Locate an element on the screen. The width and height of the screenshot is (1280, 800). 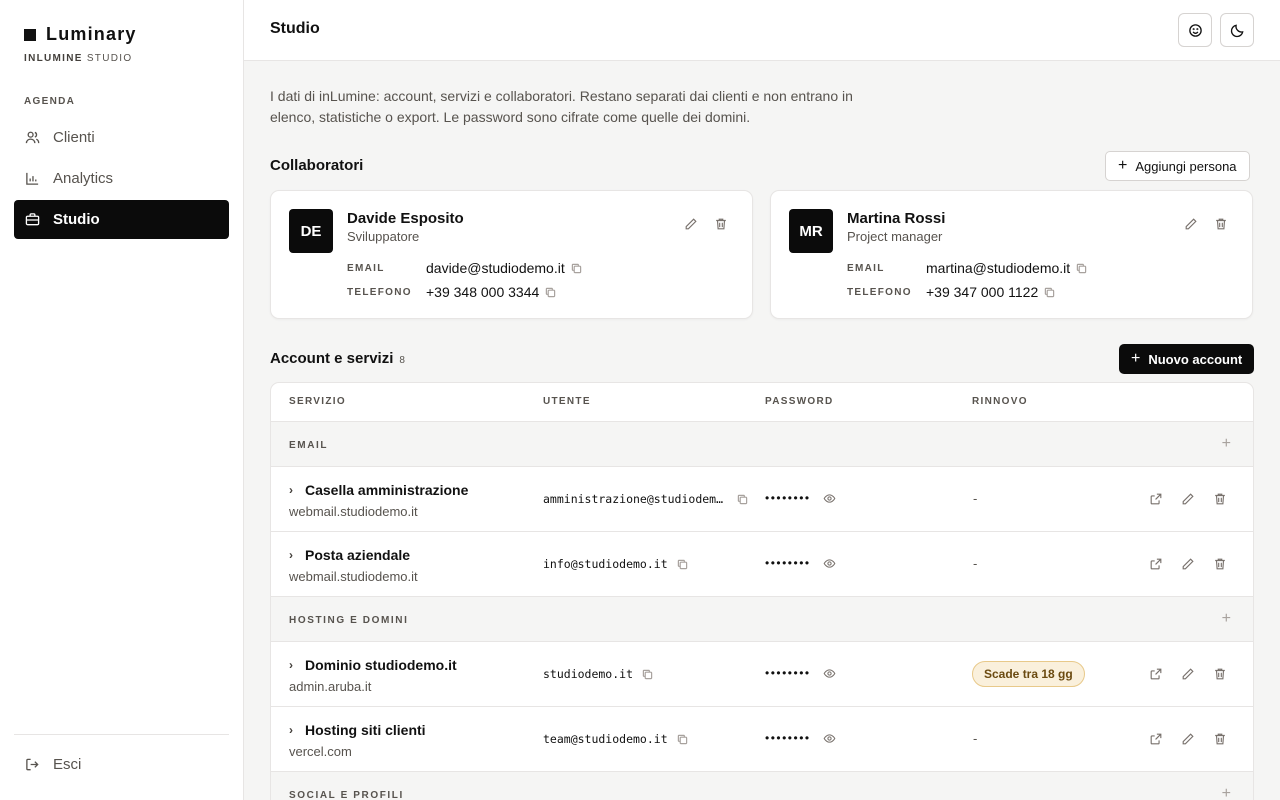
column-header-utente: UTENTE is located at coordinates (567, 401).